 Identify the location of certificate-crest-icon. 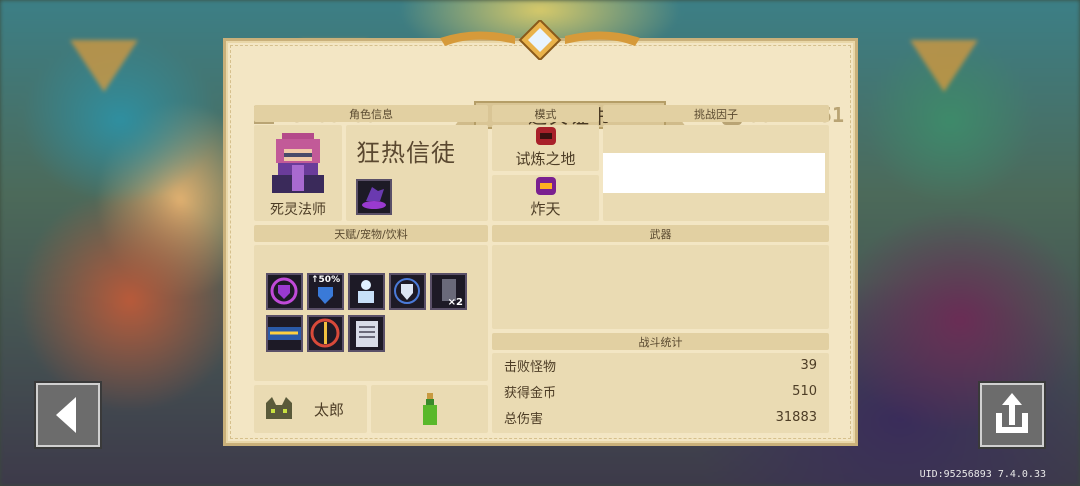
(540, 40).